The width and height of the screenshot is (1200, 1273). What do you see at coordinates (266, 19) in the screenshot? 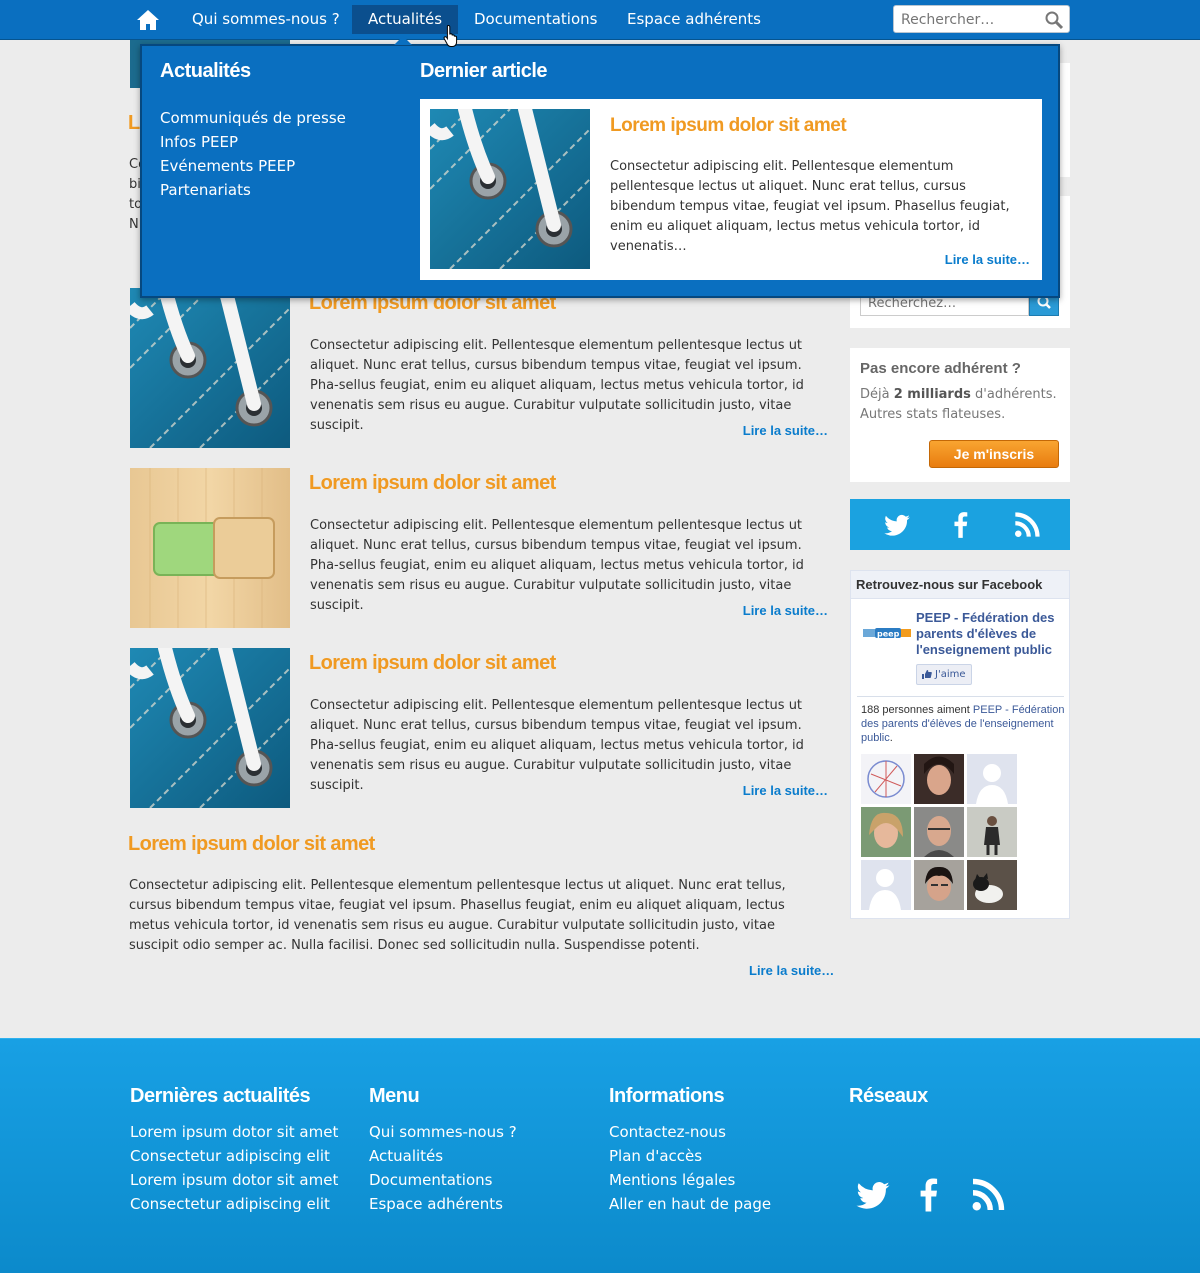
I see `nav-item-qui-sommes-nous: Qui sommes-nous ?` at bounding box center [266, 19].